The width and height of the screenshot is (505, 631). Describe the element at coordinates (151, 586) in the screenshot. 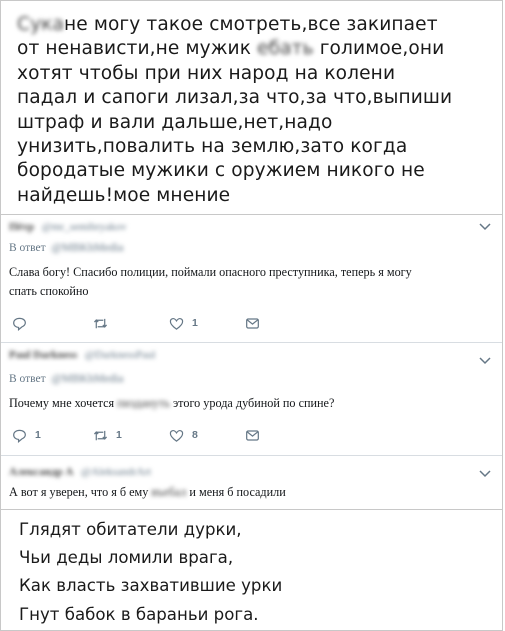

I see `poem-line: Как власть захватившие урки` at that location.